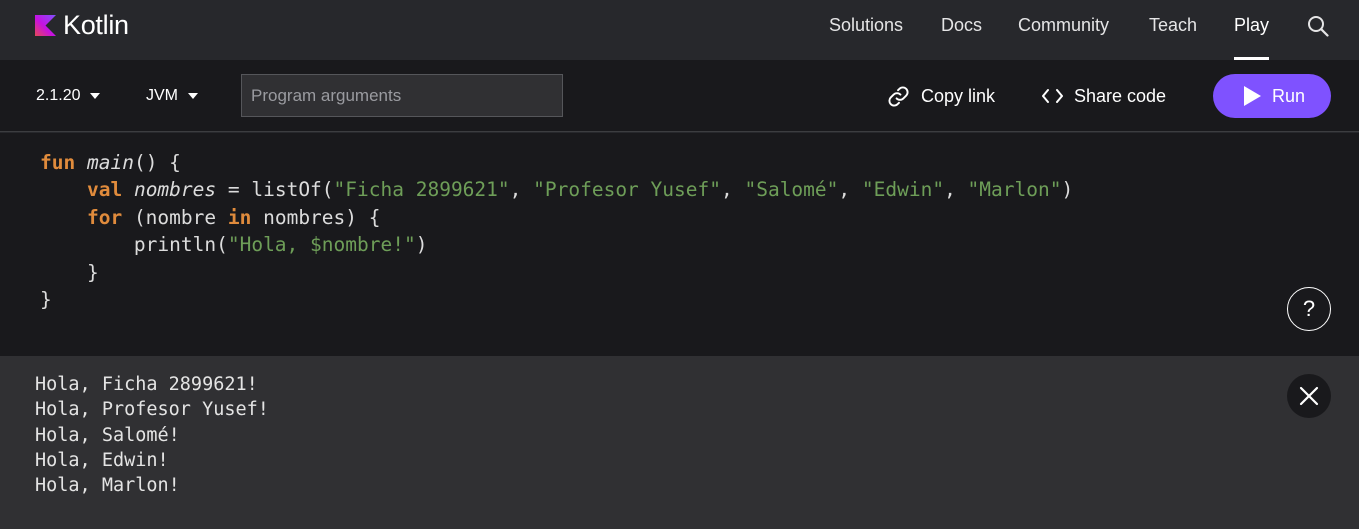  Describe the element at coordinates (162, 95) in the screenshot. I see `target-platform-value: JVM` at that location.